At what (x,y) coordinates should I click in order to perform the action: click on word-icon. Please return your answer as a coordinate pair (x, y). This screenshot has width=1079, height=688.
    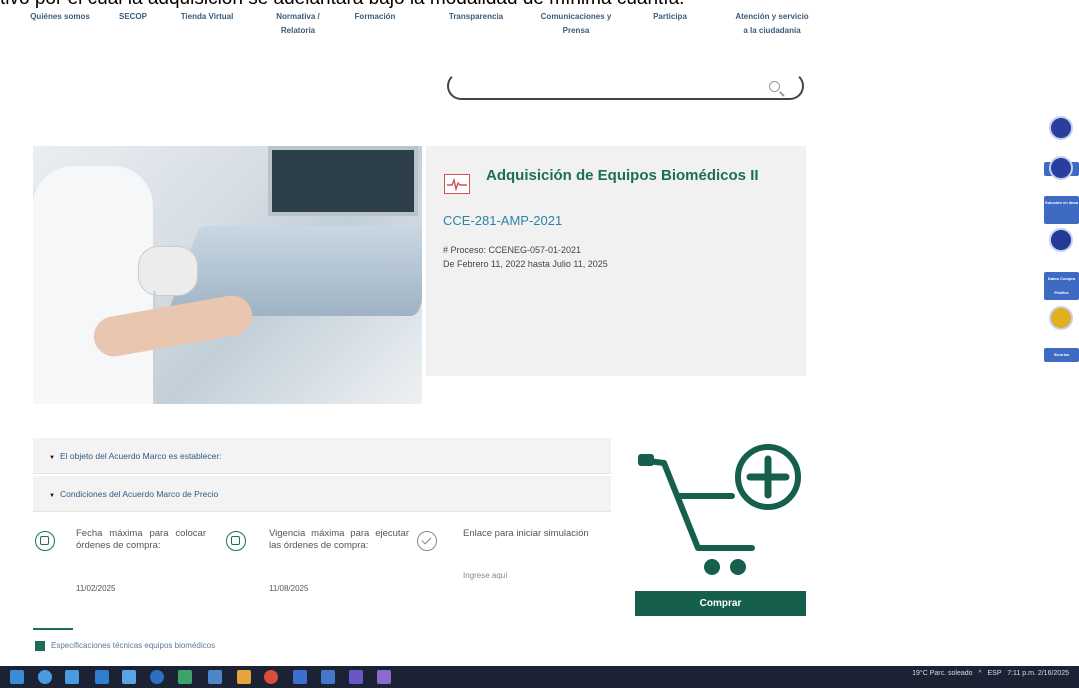
    Looking at the image, I should click on (215, 677).